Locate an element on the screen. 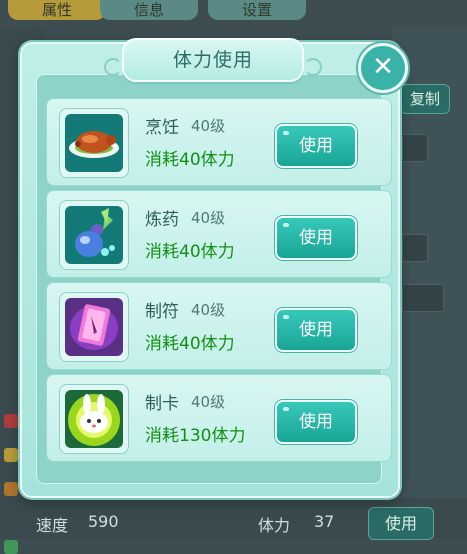 Image resolution: width=467 pixels, height=554 pixels. dialog-title: 体力使用 is located at coordinates (212, 60).